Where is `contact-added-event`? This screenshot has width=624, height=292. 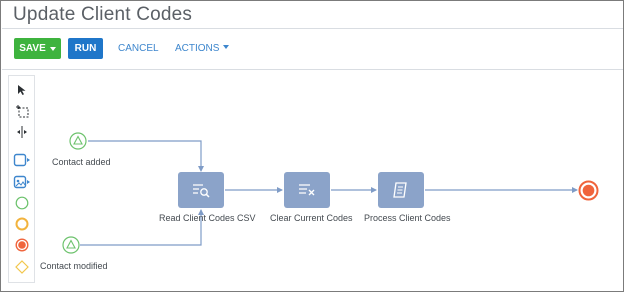 contact-added-event is located at coordinates (78, 141).